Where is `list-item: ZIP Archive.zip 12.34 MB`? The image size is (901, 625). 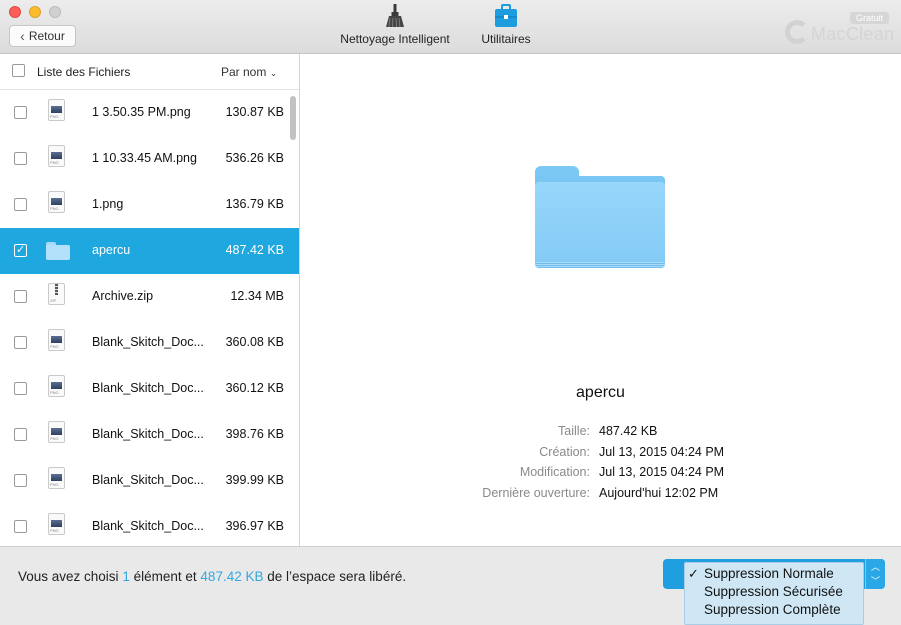 list-item: ZIP Archive.zip 12.34 MB is located at coordinates (149, 297).